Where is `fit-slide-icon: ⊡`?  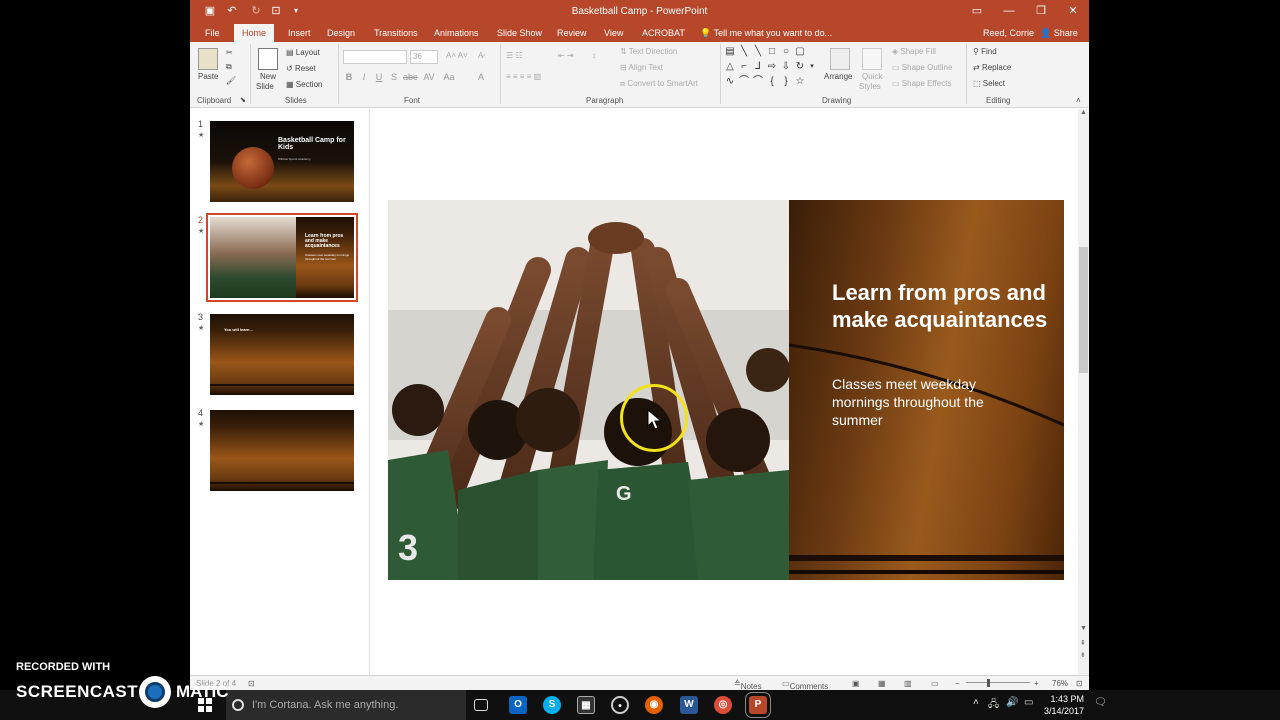
fit-slide-icon: ⊡ is located at coordinates (1079, 683).